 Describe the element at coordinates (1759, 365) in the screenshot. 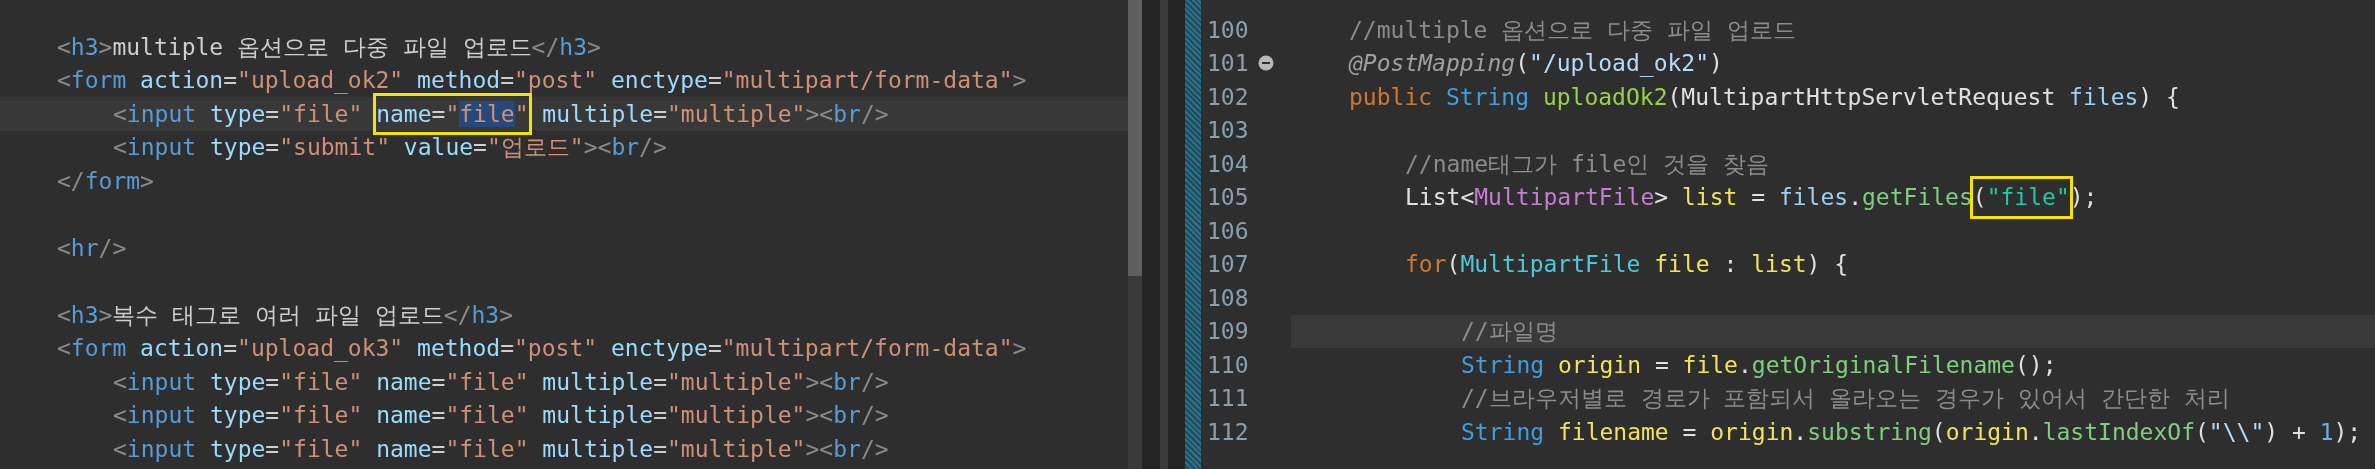

I see `code-text: String origin = file.getOriginalFilename();` at that location.